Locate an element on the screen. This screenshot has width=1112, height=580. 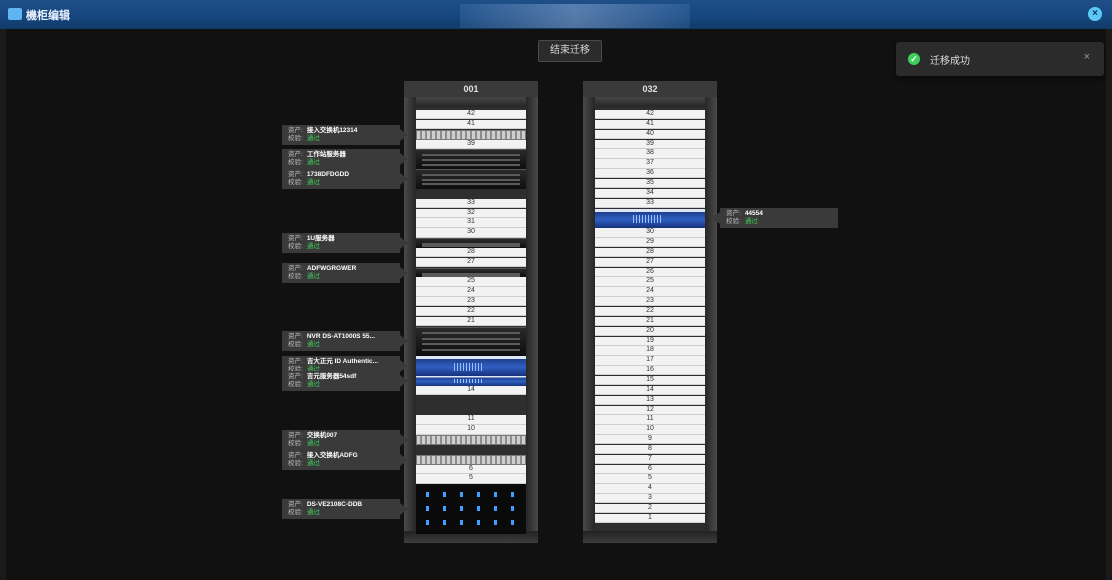
device-info-tag: 资产: 吉元服务器54sdf 校验: 通过 is located at coordinates (345, 380).